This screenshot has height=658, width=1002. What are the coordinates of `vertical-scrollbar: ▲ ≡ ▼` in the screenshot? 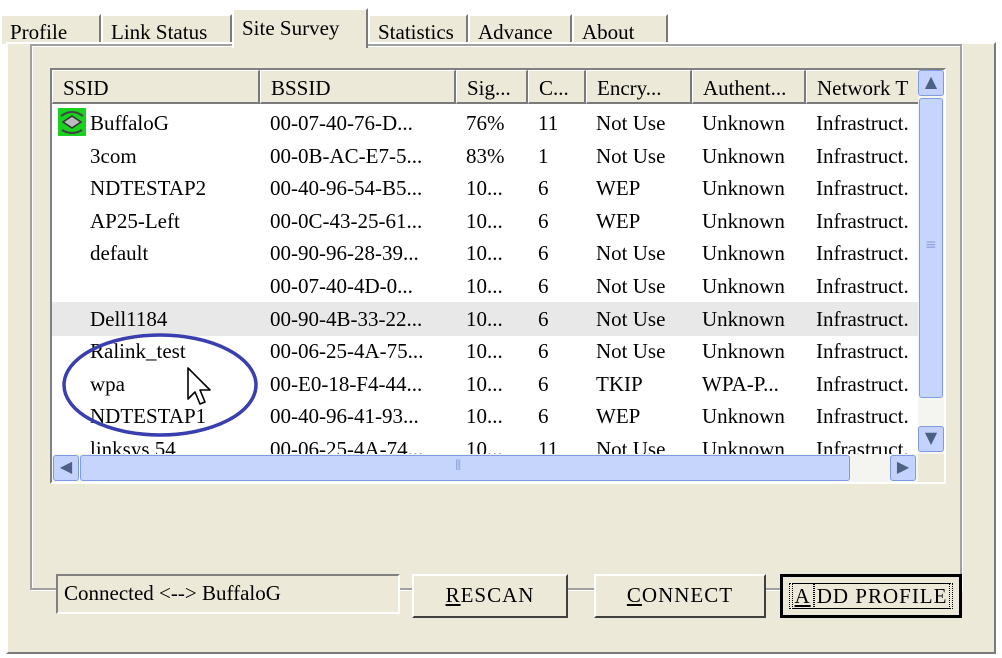 It's located at (931, 262).